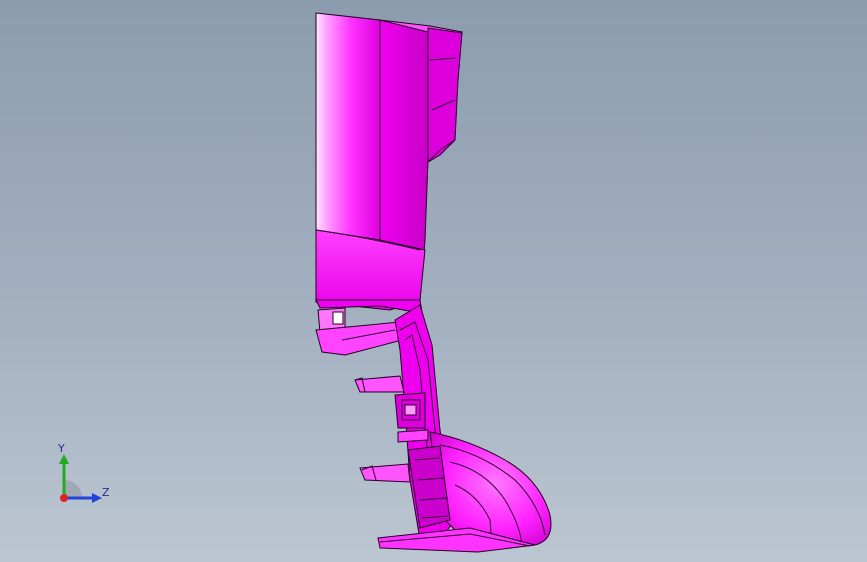  I want to click on bracket-lower, so click(385, 473).